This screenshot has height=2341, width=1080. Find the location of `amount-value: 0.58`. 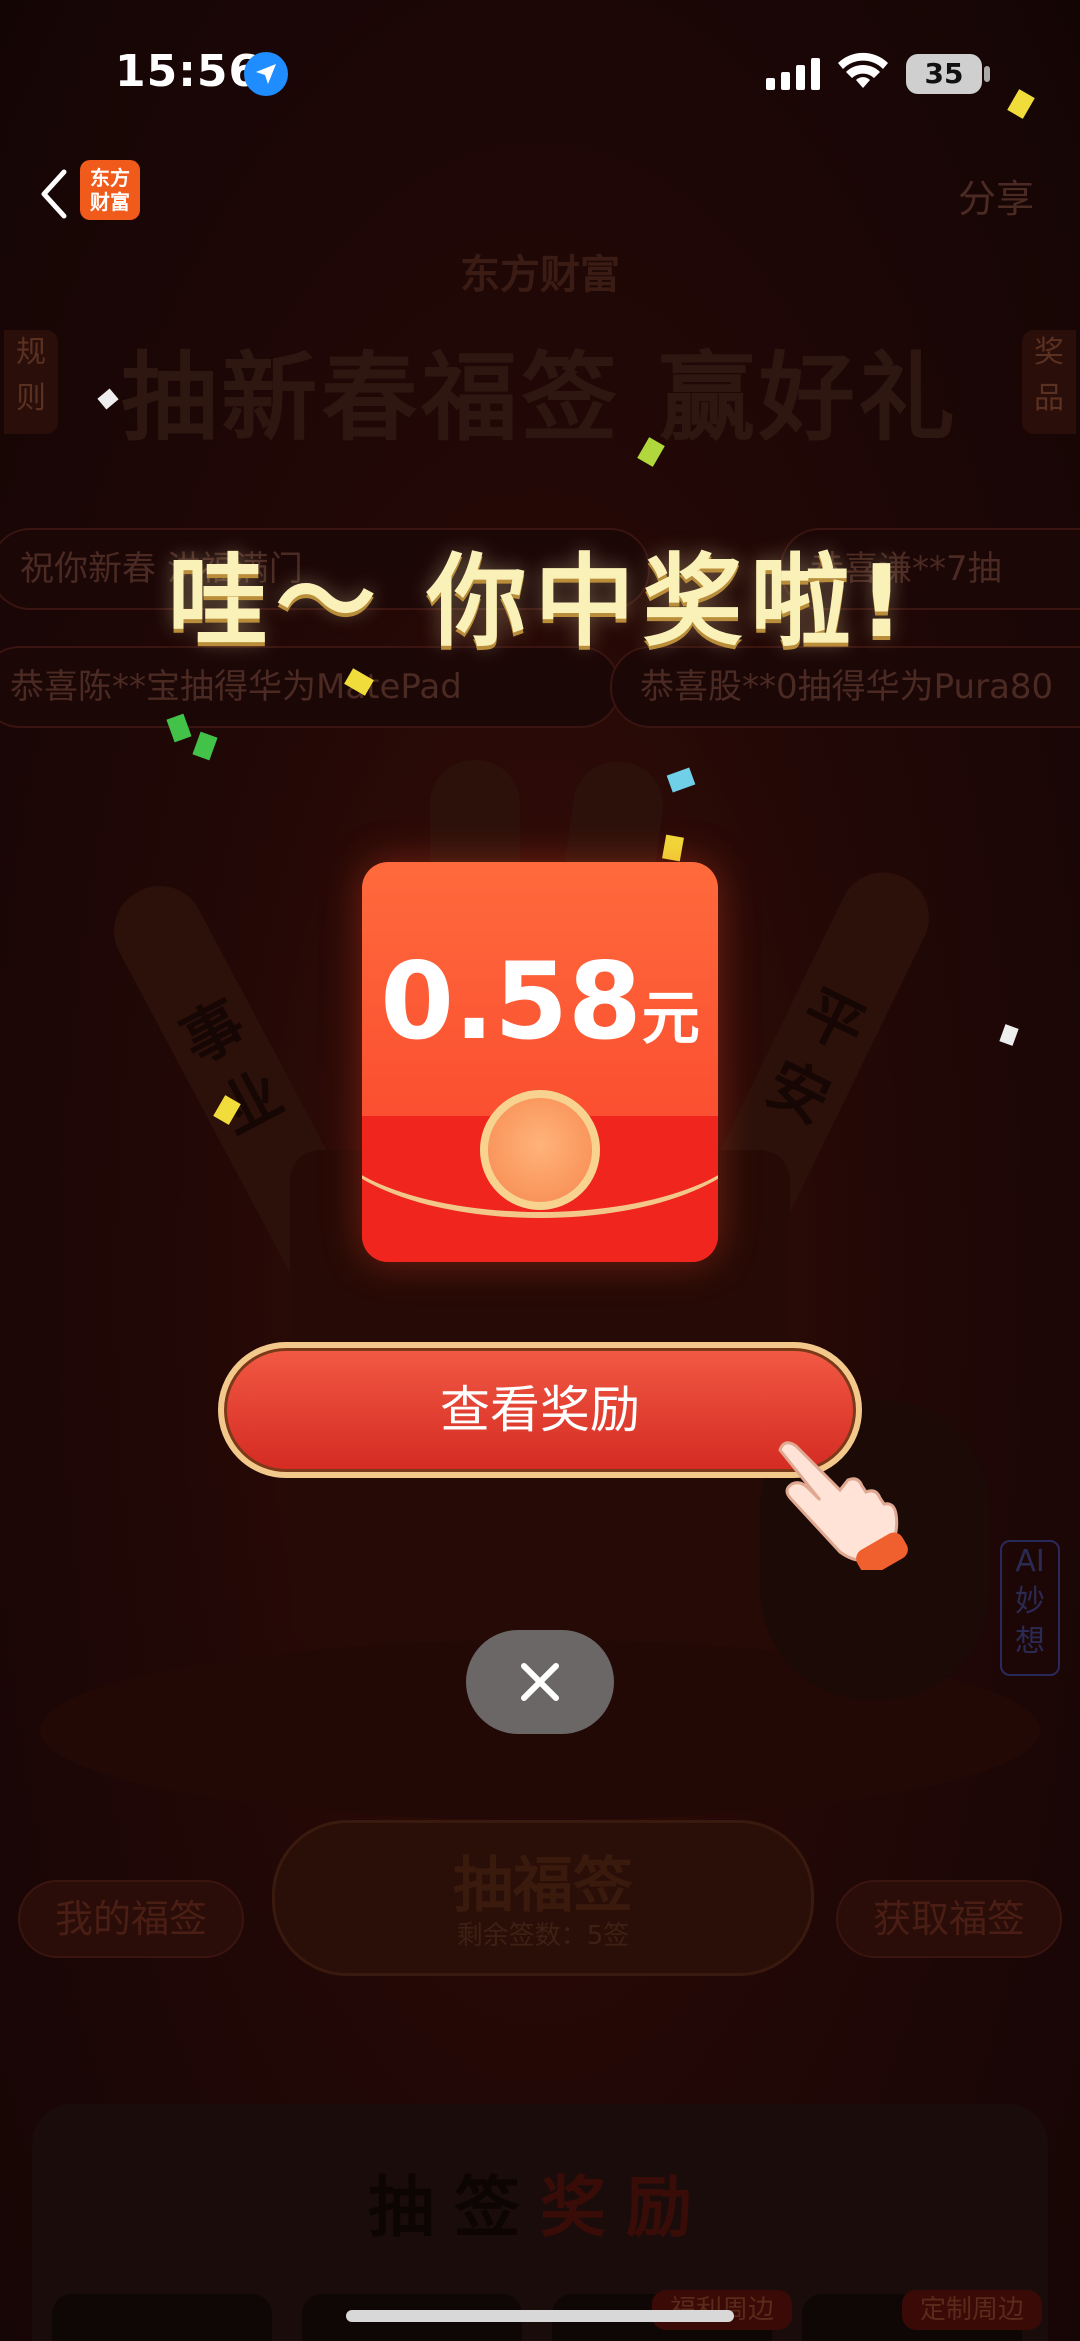

amount-value: 0.58 is located at coordinates (511, 1001).